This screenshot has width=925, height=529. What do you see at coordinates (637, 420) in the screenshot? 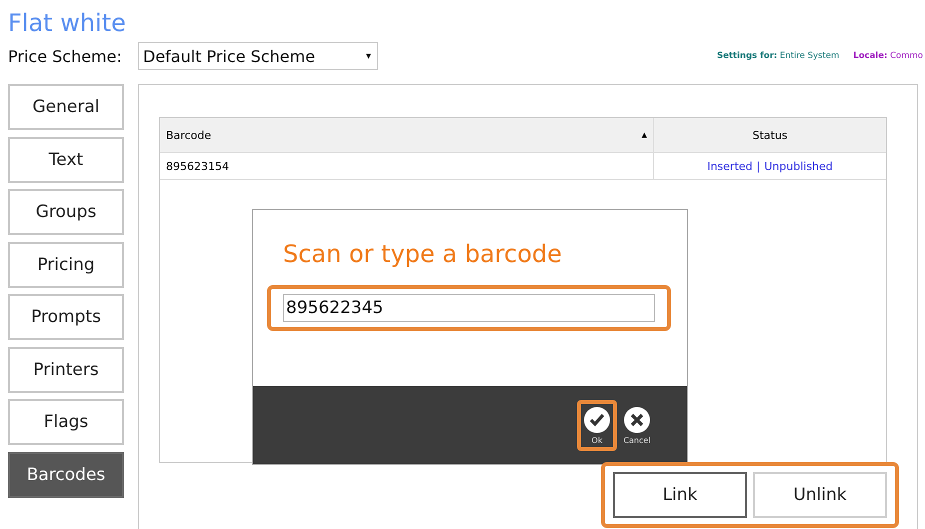
I see `close-icon` at bounding box center [637, 420].